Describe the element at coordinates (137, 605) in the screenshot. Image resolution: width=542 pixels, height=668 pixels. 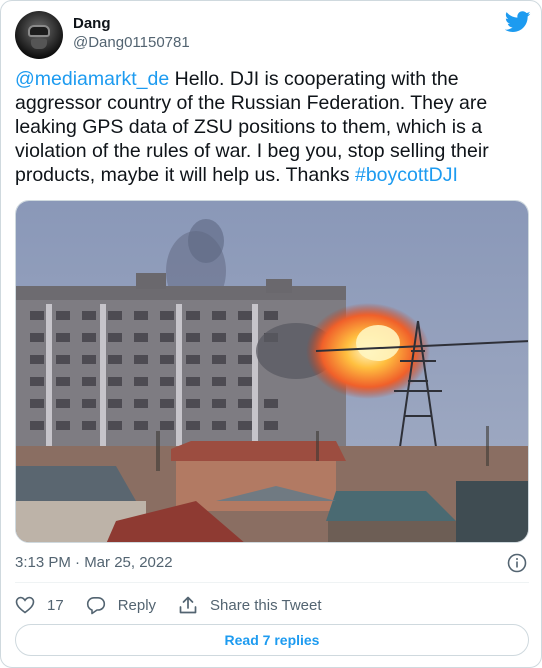
I see `reply-label: Reply` at that location.